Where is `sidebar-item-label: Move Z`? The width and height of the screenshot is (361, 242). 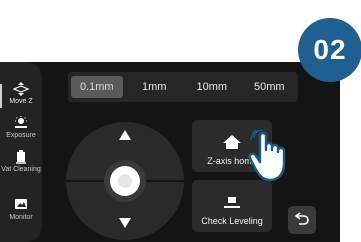 sidebar-item-label: Move Z is located at coordinates (21, 101).